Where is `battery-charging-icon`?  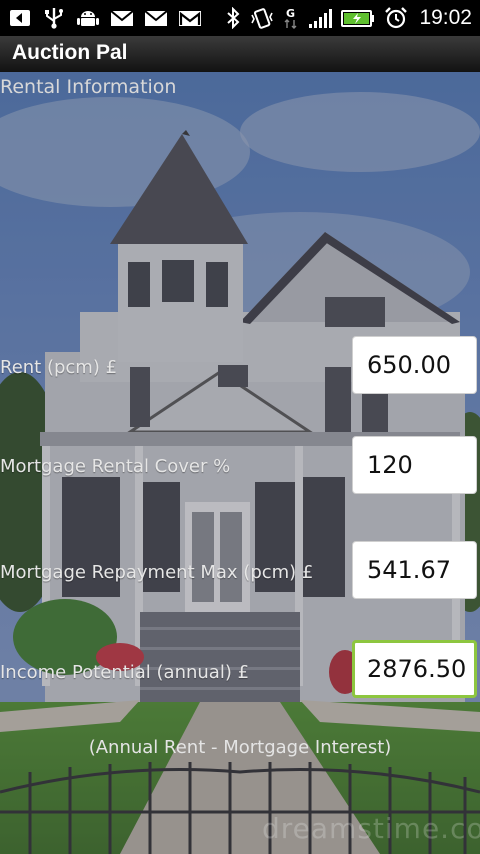
battery-charging-icon is located at coordinates (358, 18).